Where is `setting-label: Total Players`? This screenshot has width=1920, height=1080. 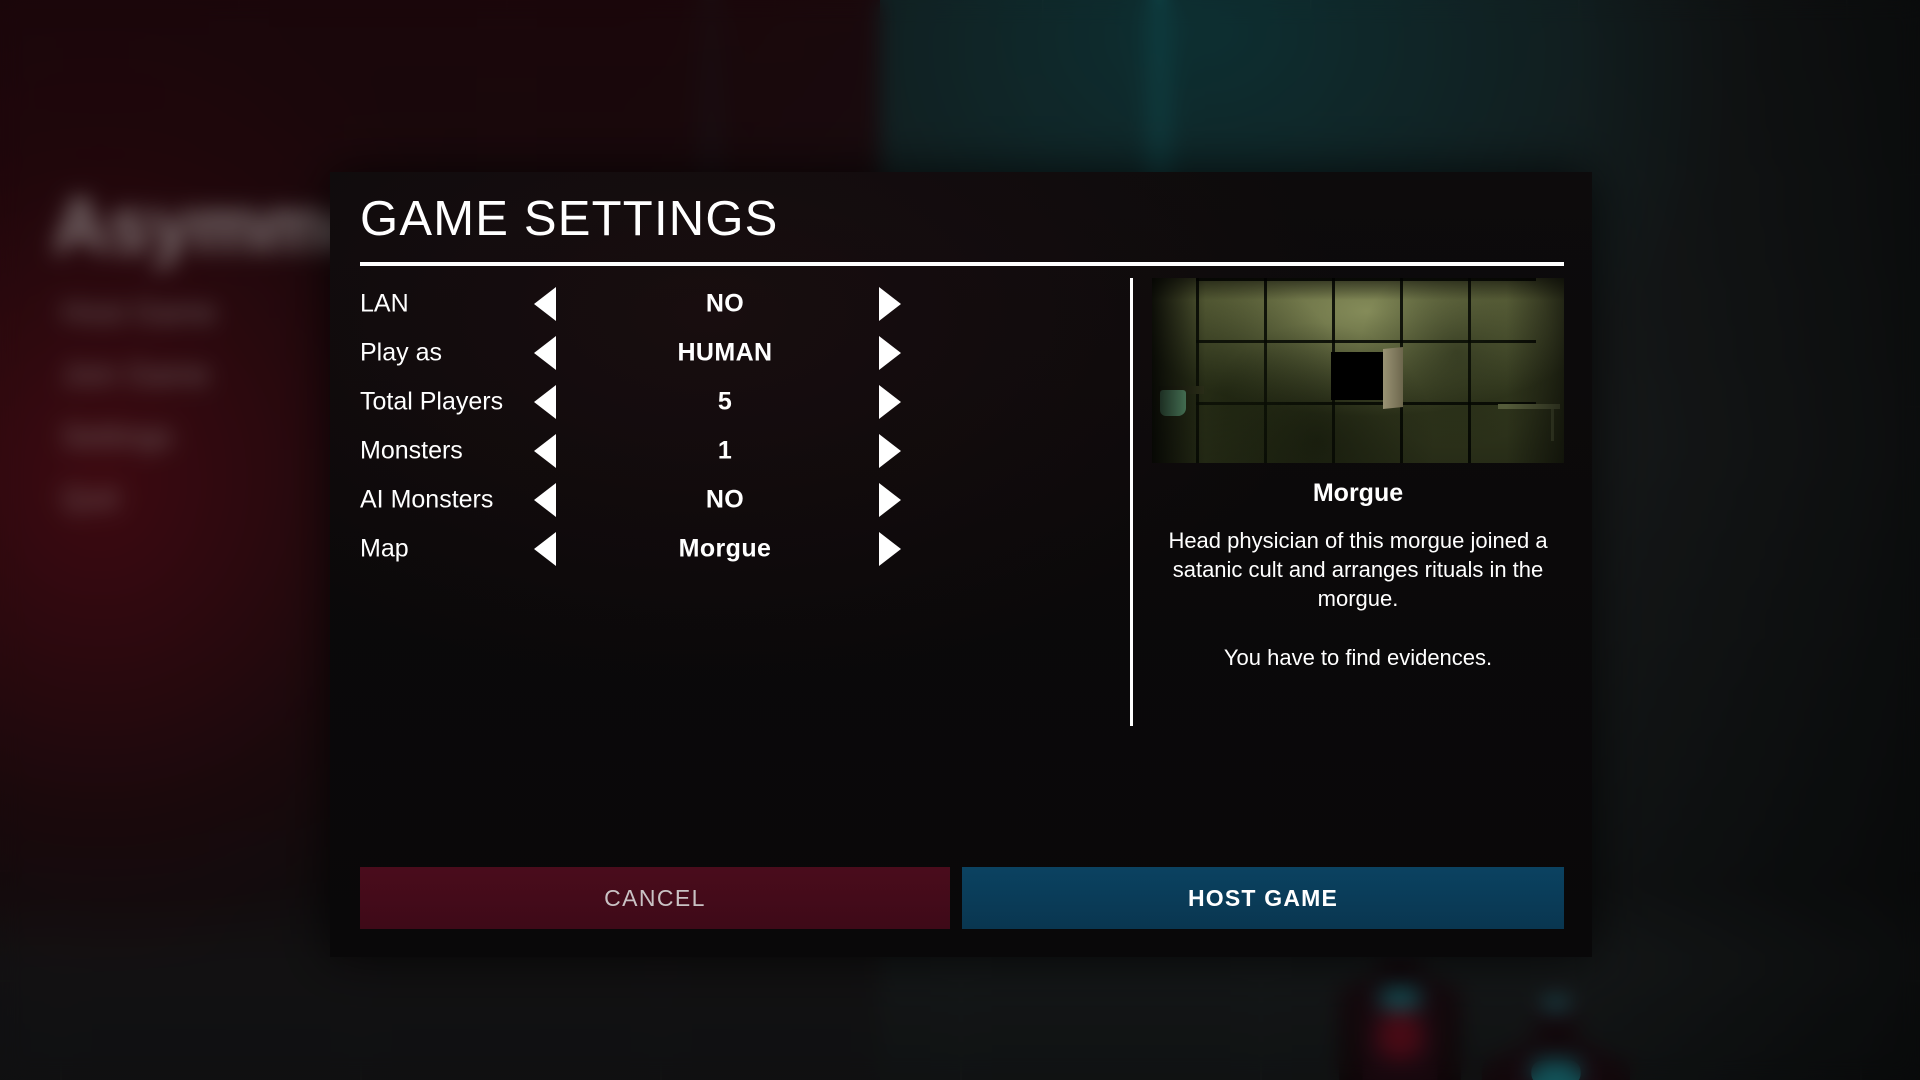 setting-label: Total Players is located at coordinates (432, 401).